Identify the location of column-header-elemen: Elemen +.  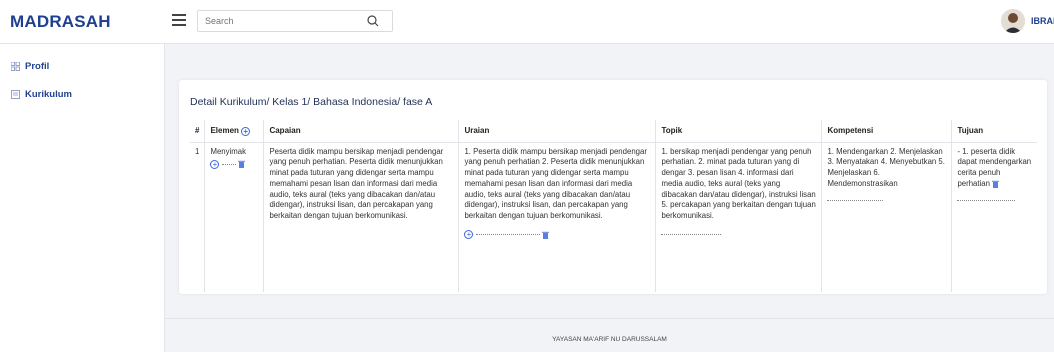
(234, 131).